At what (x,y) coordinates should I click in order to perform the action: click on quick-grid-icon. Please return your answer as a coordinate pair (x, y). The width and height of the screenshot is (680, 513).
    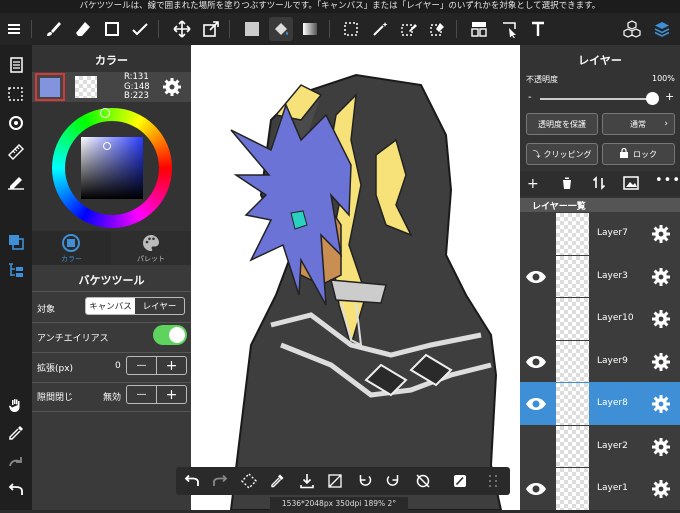
    Looking at the image, I should click on (493, 481).